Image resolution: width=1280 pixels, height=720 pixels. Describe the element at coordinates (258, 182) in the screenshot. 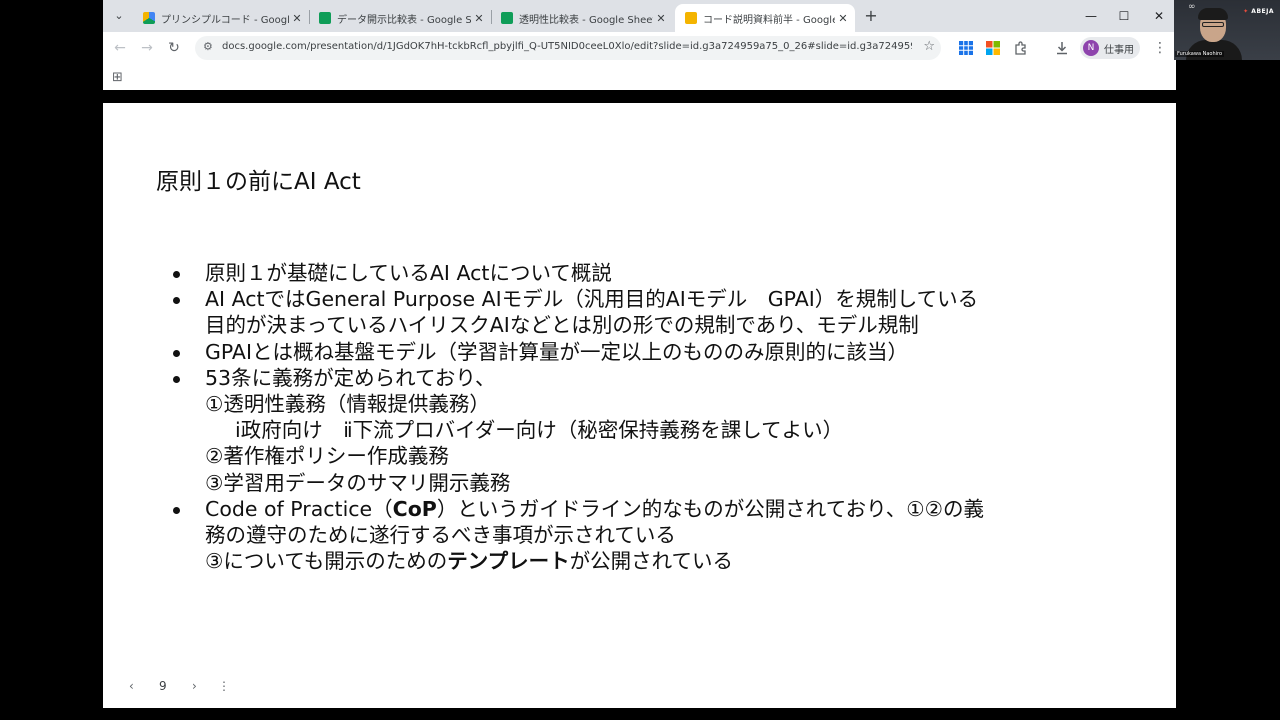

I see `slide-title: 原則１の前にAI Act` at that location.